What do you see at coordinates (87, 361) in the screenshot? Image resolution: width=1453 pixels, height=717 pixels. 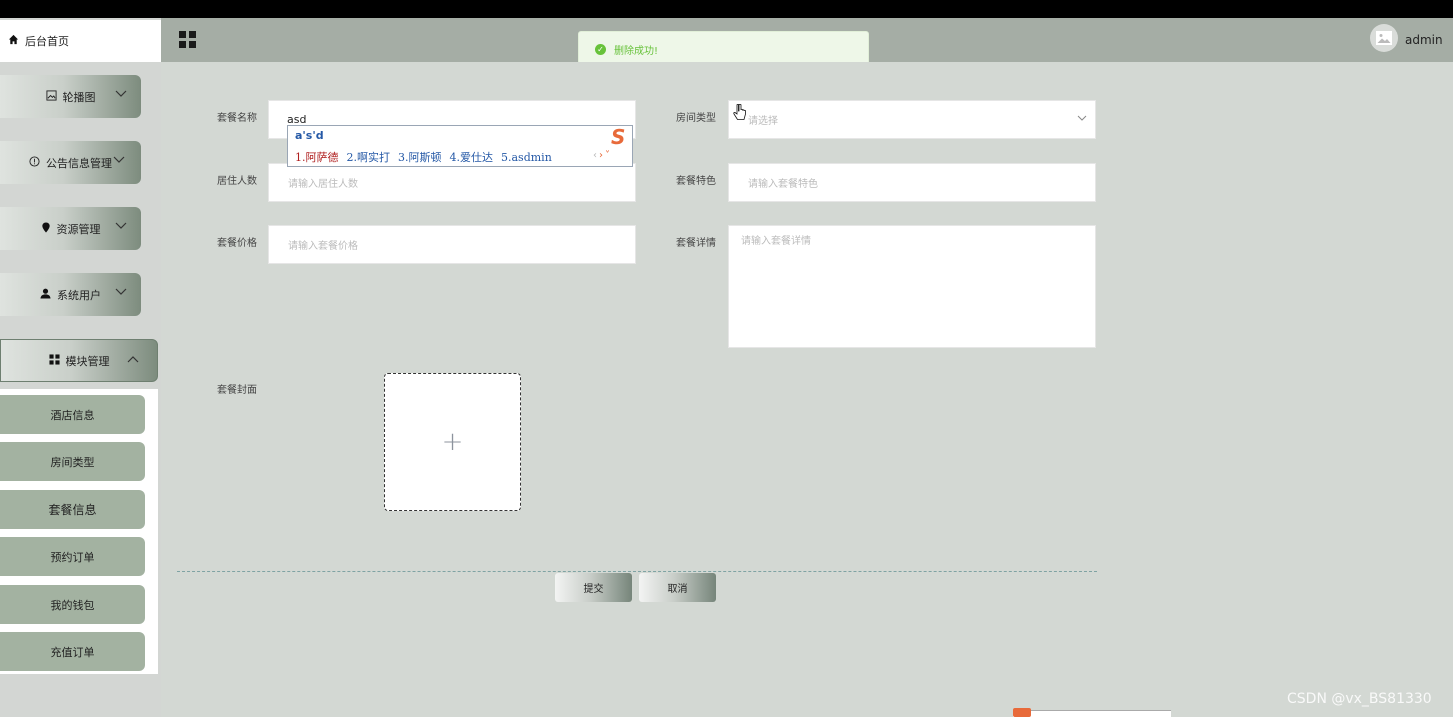 I see `sidebar-menu-modules-label: 模块管理` at bounding box center [87, 361].